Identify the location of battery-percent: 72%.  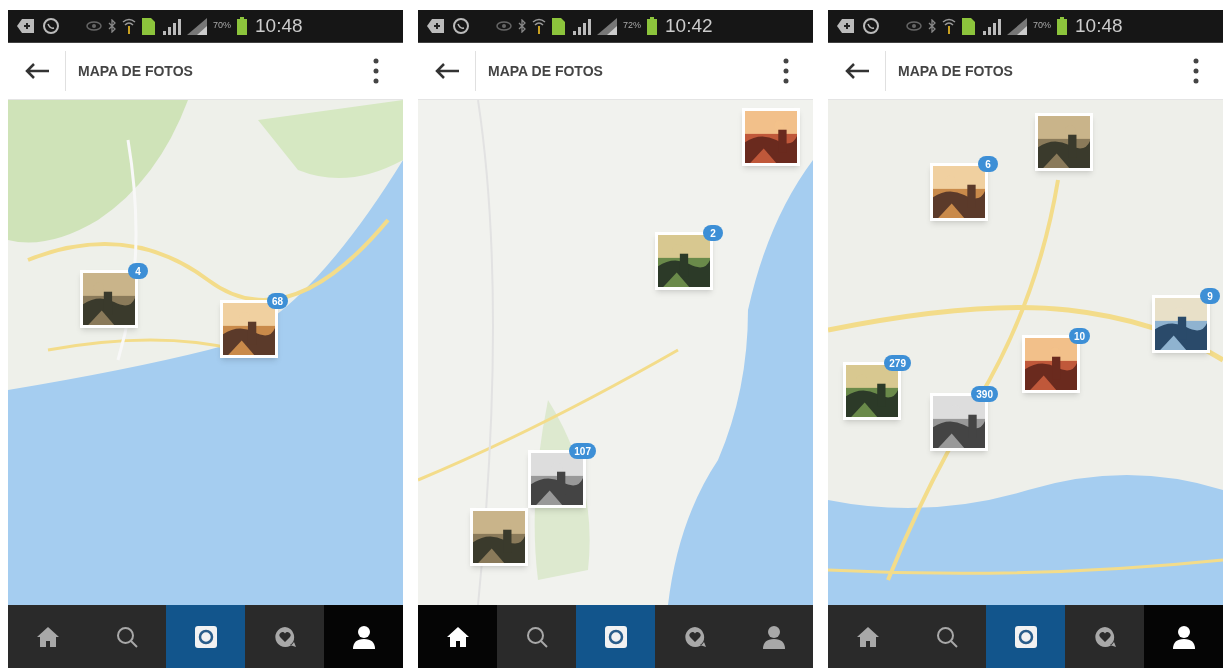
(632, 26).